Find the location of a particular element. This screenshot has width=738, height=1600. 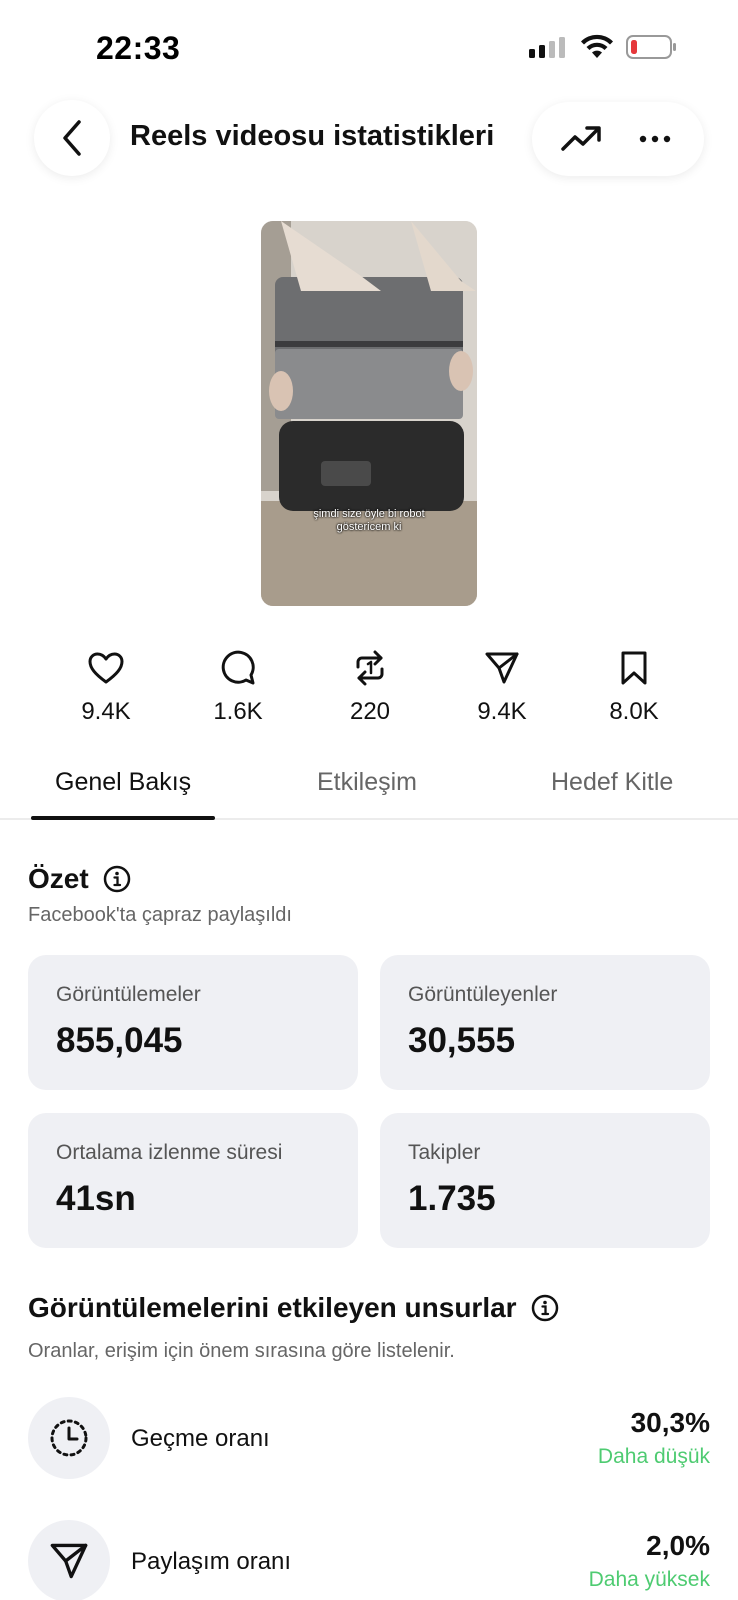

factor-skip-rate: Geçme oranı 30,3% Daha düşük is located at coordinates (369, 1439).